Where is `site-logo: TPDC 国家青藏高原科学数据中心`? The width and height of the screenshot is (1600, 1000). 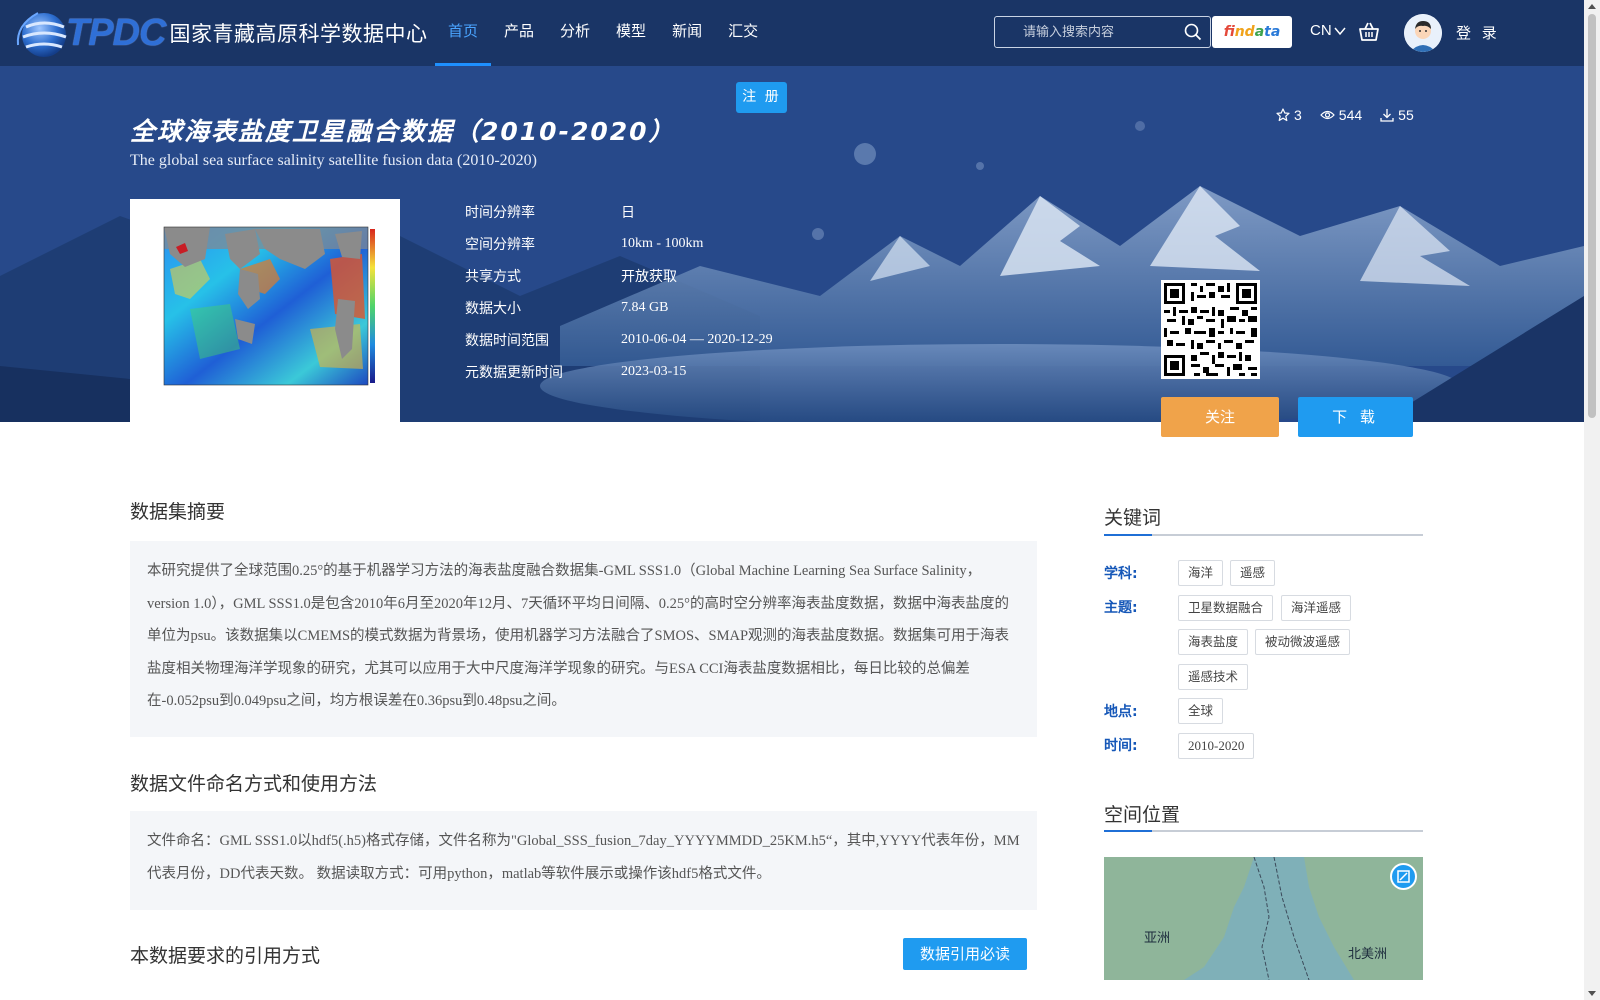
site-logo: TPDC 国家青藏高原科学数据中心 is located at coordinates (220, 33).